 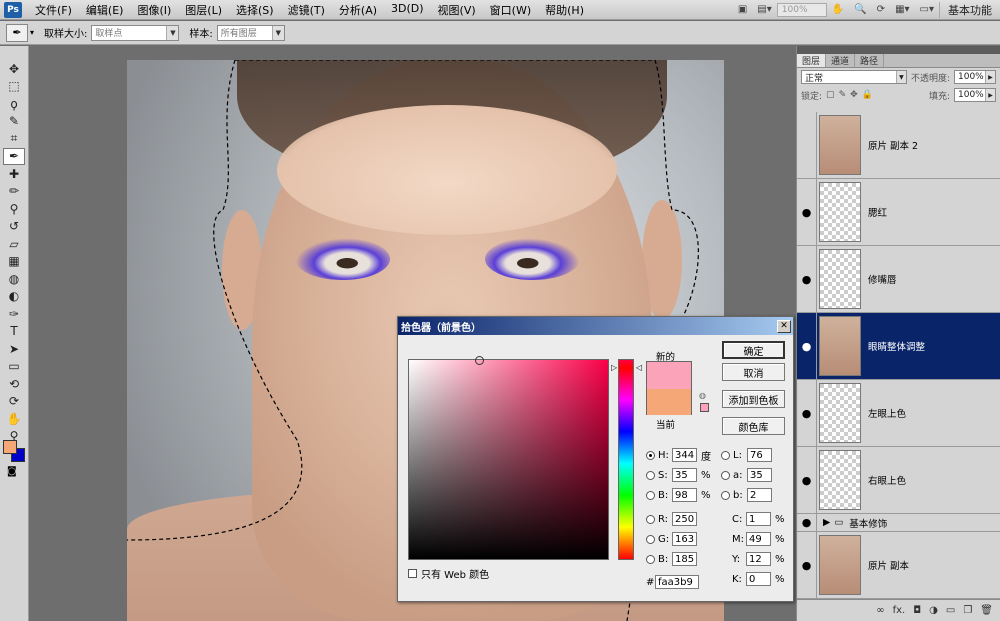 What do you see at coordinates (14, 262) in the screenshot?
I see `gradient-icon: ▦` at bounding box center [14, 262].